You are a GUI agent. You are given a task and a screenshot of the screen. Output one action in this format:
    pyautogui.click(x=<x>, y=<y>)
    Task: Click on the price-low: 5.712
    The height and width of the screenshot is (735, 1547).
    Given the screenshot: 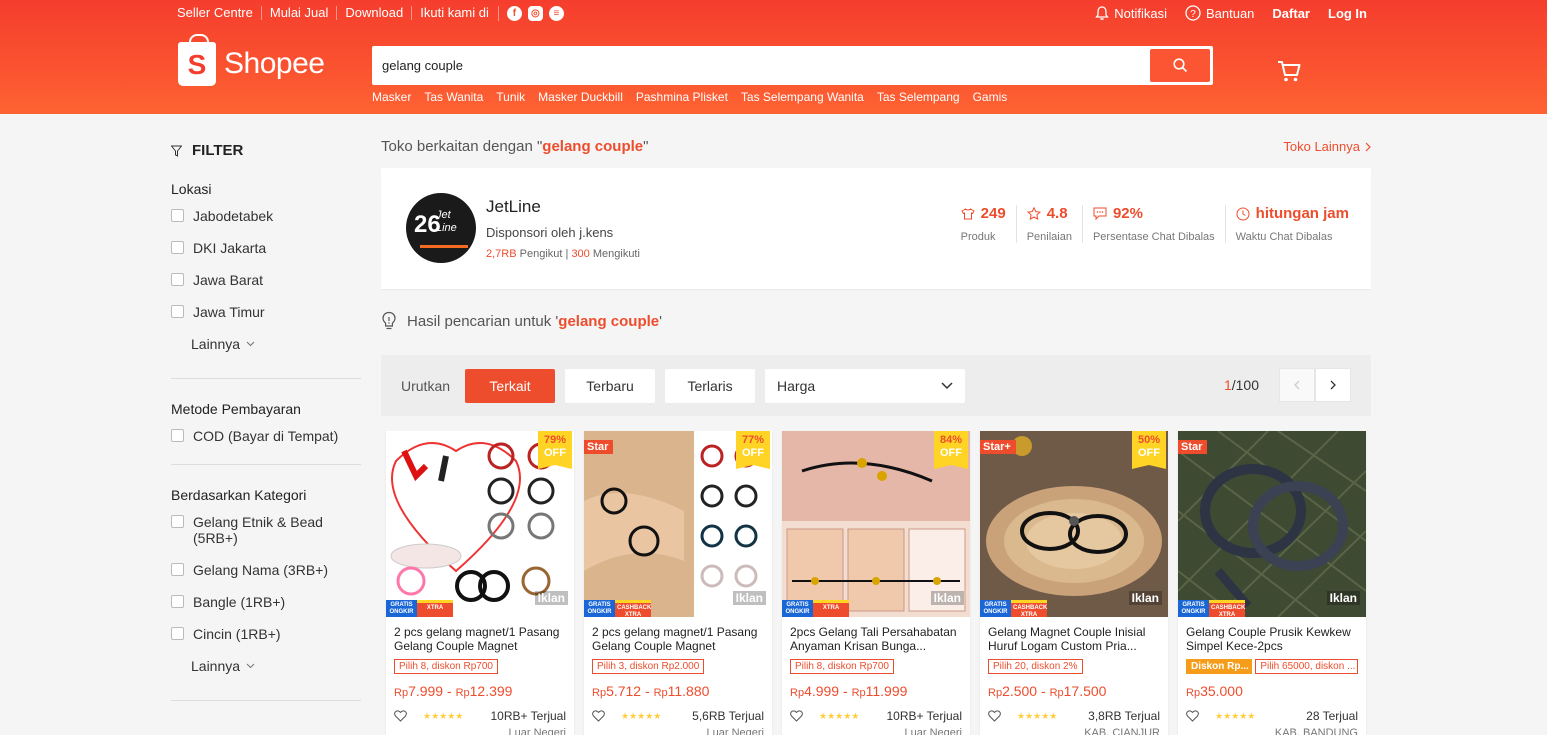 What is the action you would take?
    pyautogui.click(x=624, y=691)
    